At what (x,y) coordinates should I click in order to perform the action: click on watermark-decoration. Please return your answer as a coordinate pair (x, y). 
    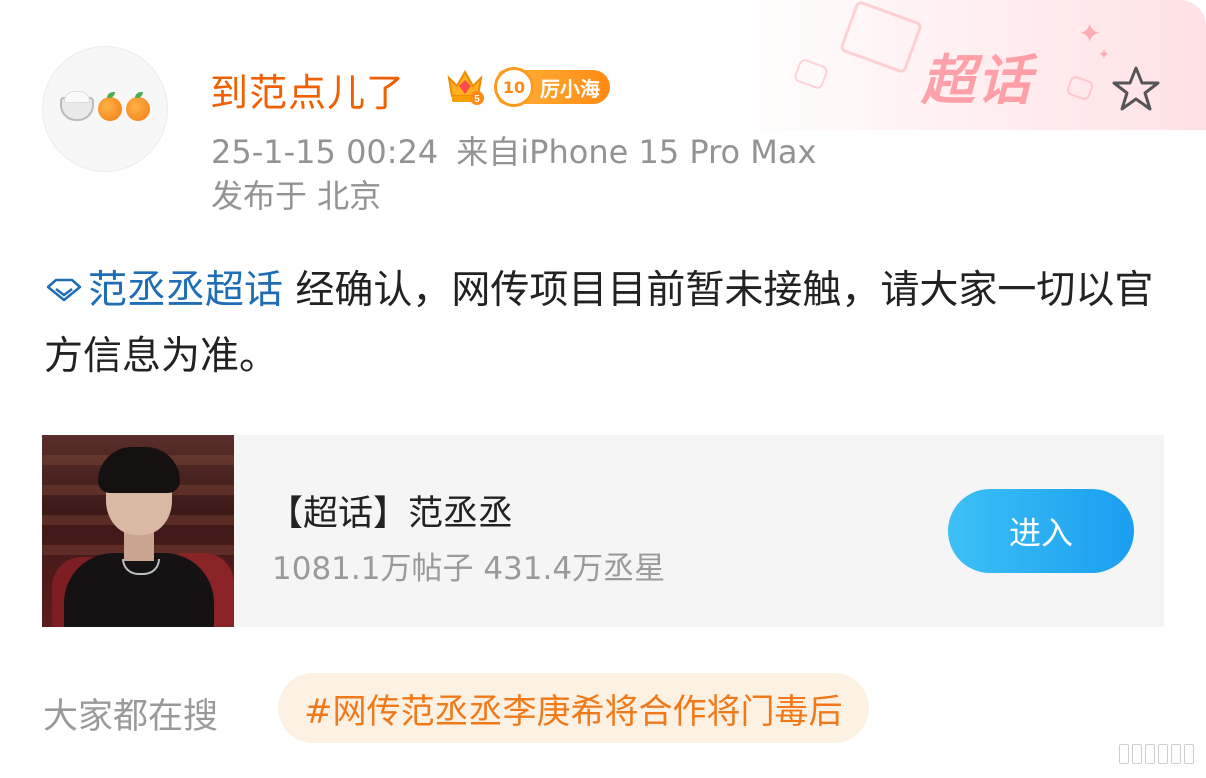
    Looking at the image, I should click on (1156, 754).